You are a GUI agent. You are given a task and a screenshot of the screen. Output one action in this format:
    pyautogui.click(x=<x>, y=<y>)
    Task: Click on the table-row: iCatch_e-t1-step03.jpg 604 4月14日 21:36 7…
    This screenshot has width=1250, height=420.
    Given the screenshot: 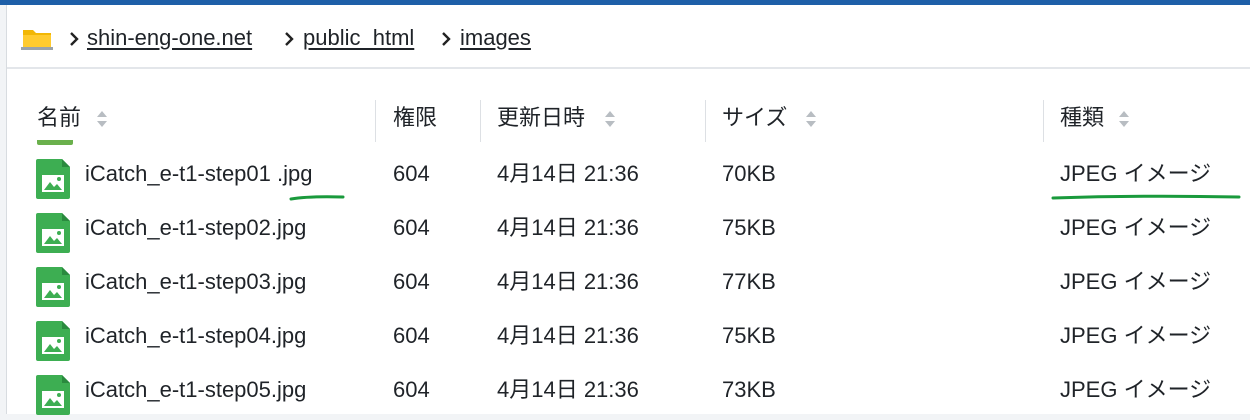 What is the action you would take?
    pyautogui.click(x=628, y=285)
    